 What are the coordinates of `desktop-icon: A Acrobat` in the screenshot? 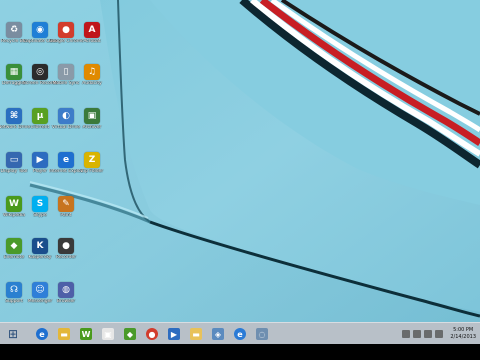 It's located at (92, 33).